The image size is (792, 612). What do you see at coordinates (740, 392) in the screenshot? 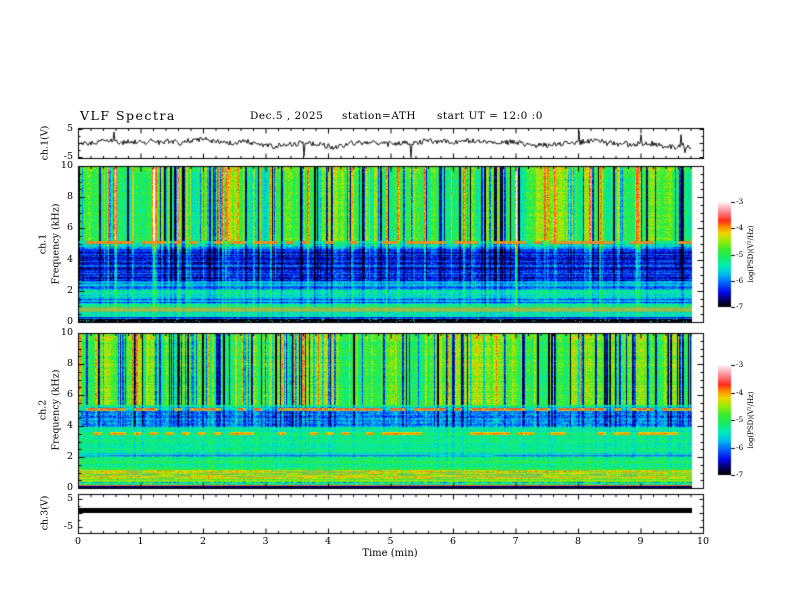
I see `colorbar2-tick-label: -4` at bounding box center [740, 392].